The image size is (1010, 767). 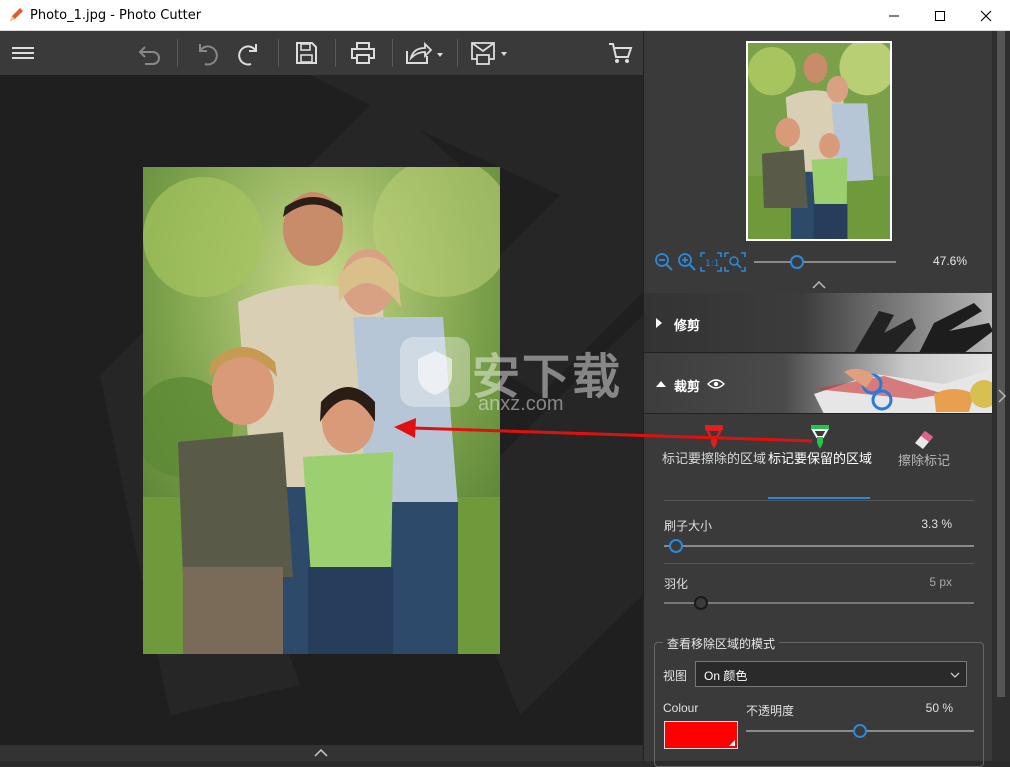 I want to click on print-icon, so click(x=363, y=53).